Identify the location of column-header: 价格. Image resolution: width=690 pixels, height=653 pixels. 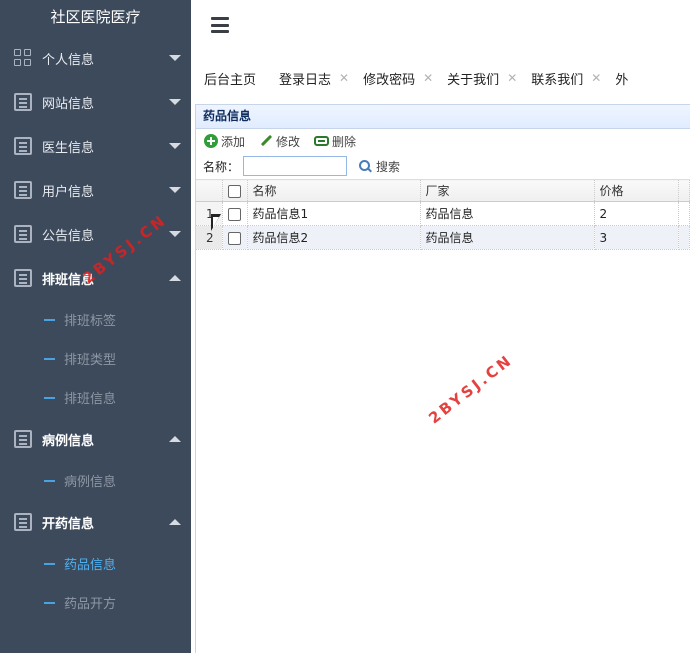
(636, 190).